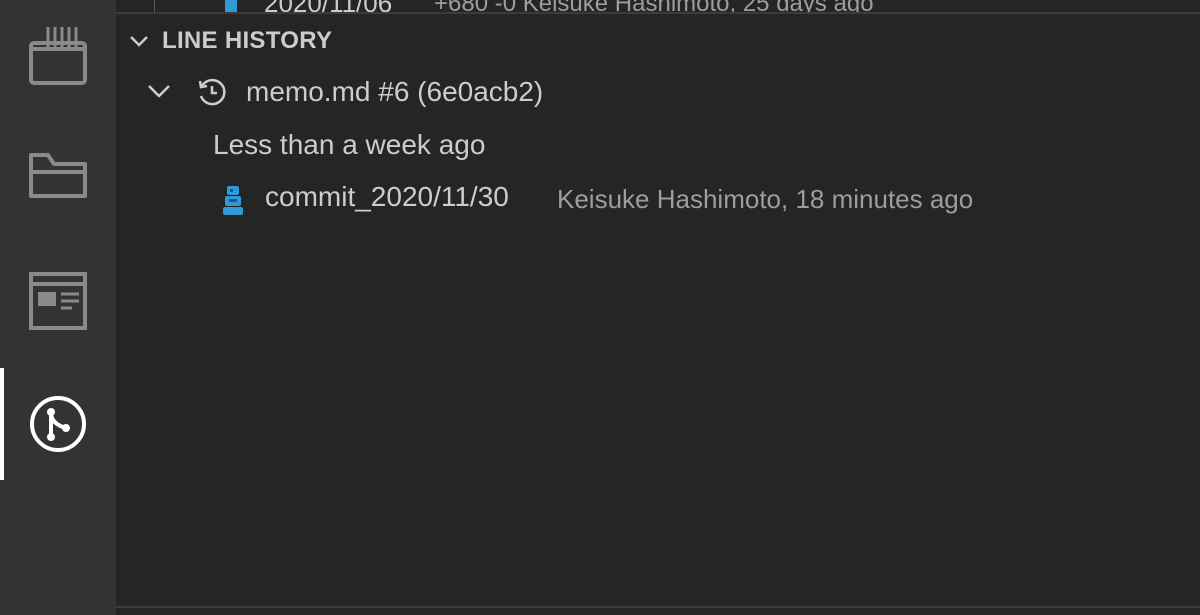 The image size is (1200, 615). What do you see at coordinates (658, 13) in the screenshot?
I see `section-divider` at bounding box center [658, 13].